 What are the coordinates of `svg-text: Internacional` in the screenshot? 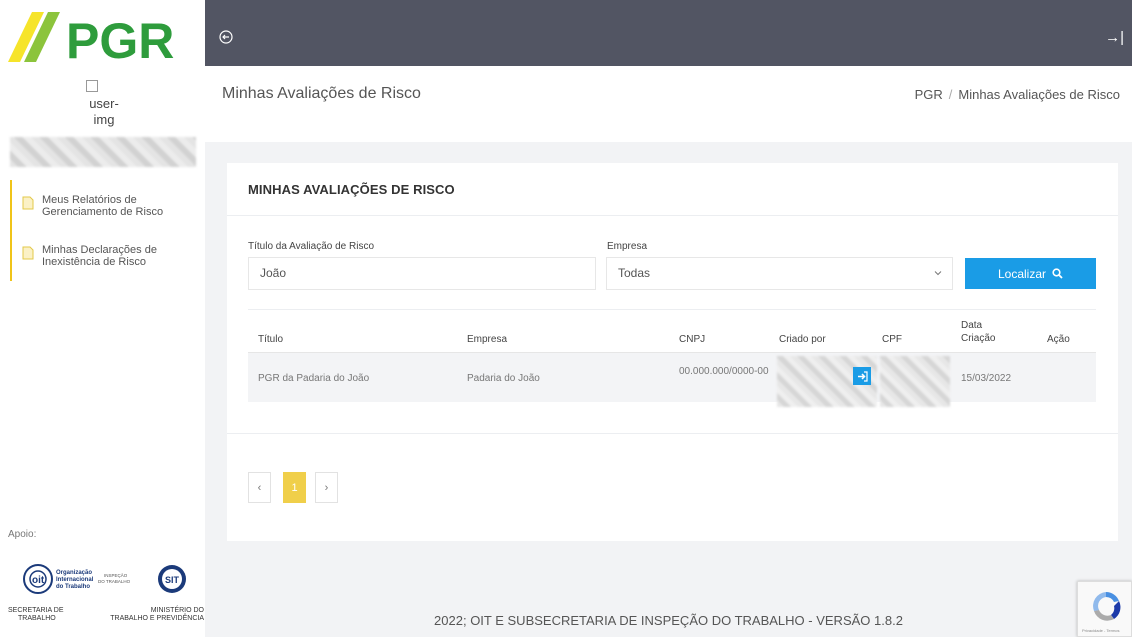 It's located at (75, 580).